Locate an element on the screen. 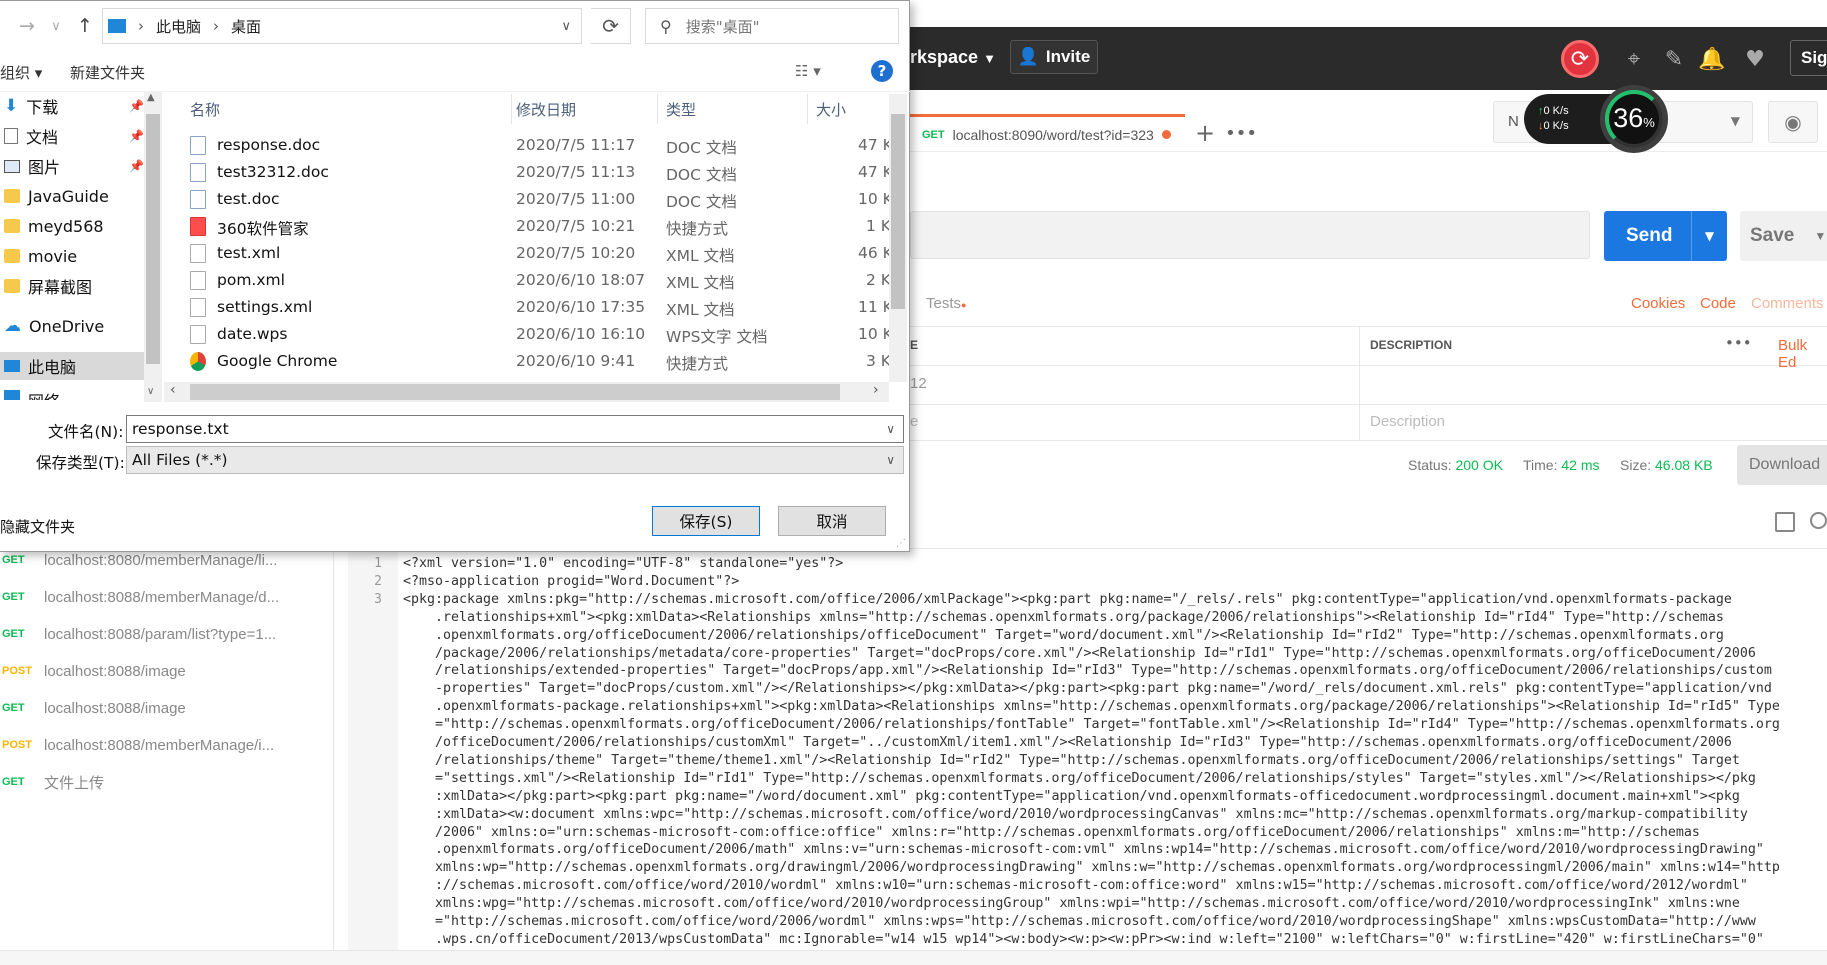 The width and height of the screenshot is (1827, 965). file-row: date.wps 2020/6/10 16:10 WPS文字 文档 10 K is located at coordinates (541, 334).